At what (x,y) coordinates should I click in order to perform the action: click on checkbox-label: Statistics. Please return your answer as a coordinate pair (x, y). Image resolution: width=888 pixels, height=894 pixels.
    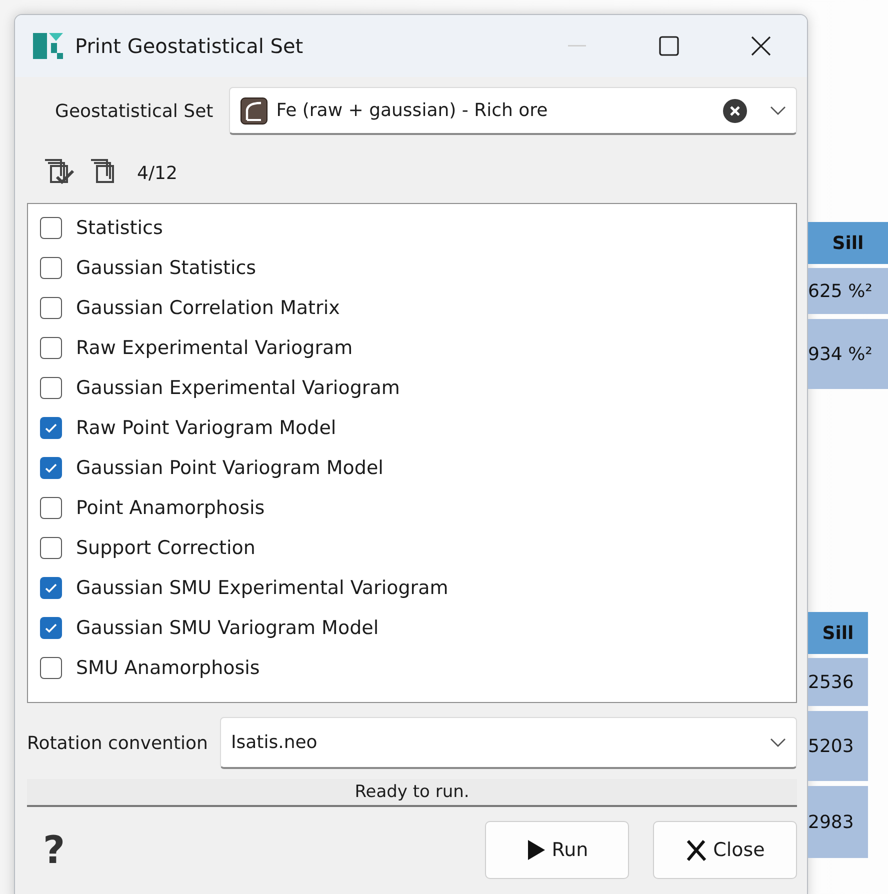
    Looking at the image, I should click on (119, 228).